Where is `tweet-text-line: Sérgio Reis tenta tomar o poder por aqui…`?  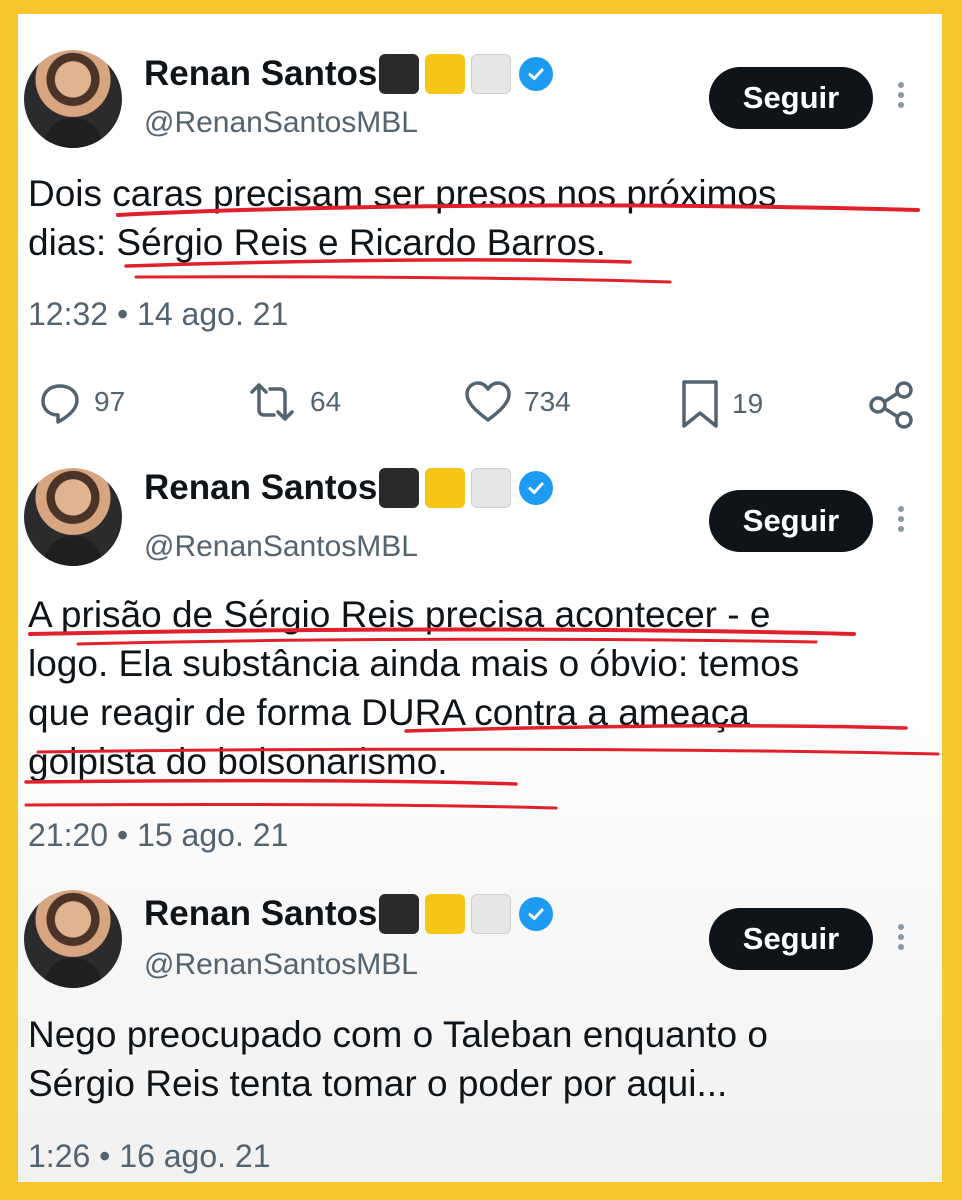 tweet-text-line: Sérgio Reis tenta tomar o poder por aqui… is located at coordinates (378, 1083).